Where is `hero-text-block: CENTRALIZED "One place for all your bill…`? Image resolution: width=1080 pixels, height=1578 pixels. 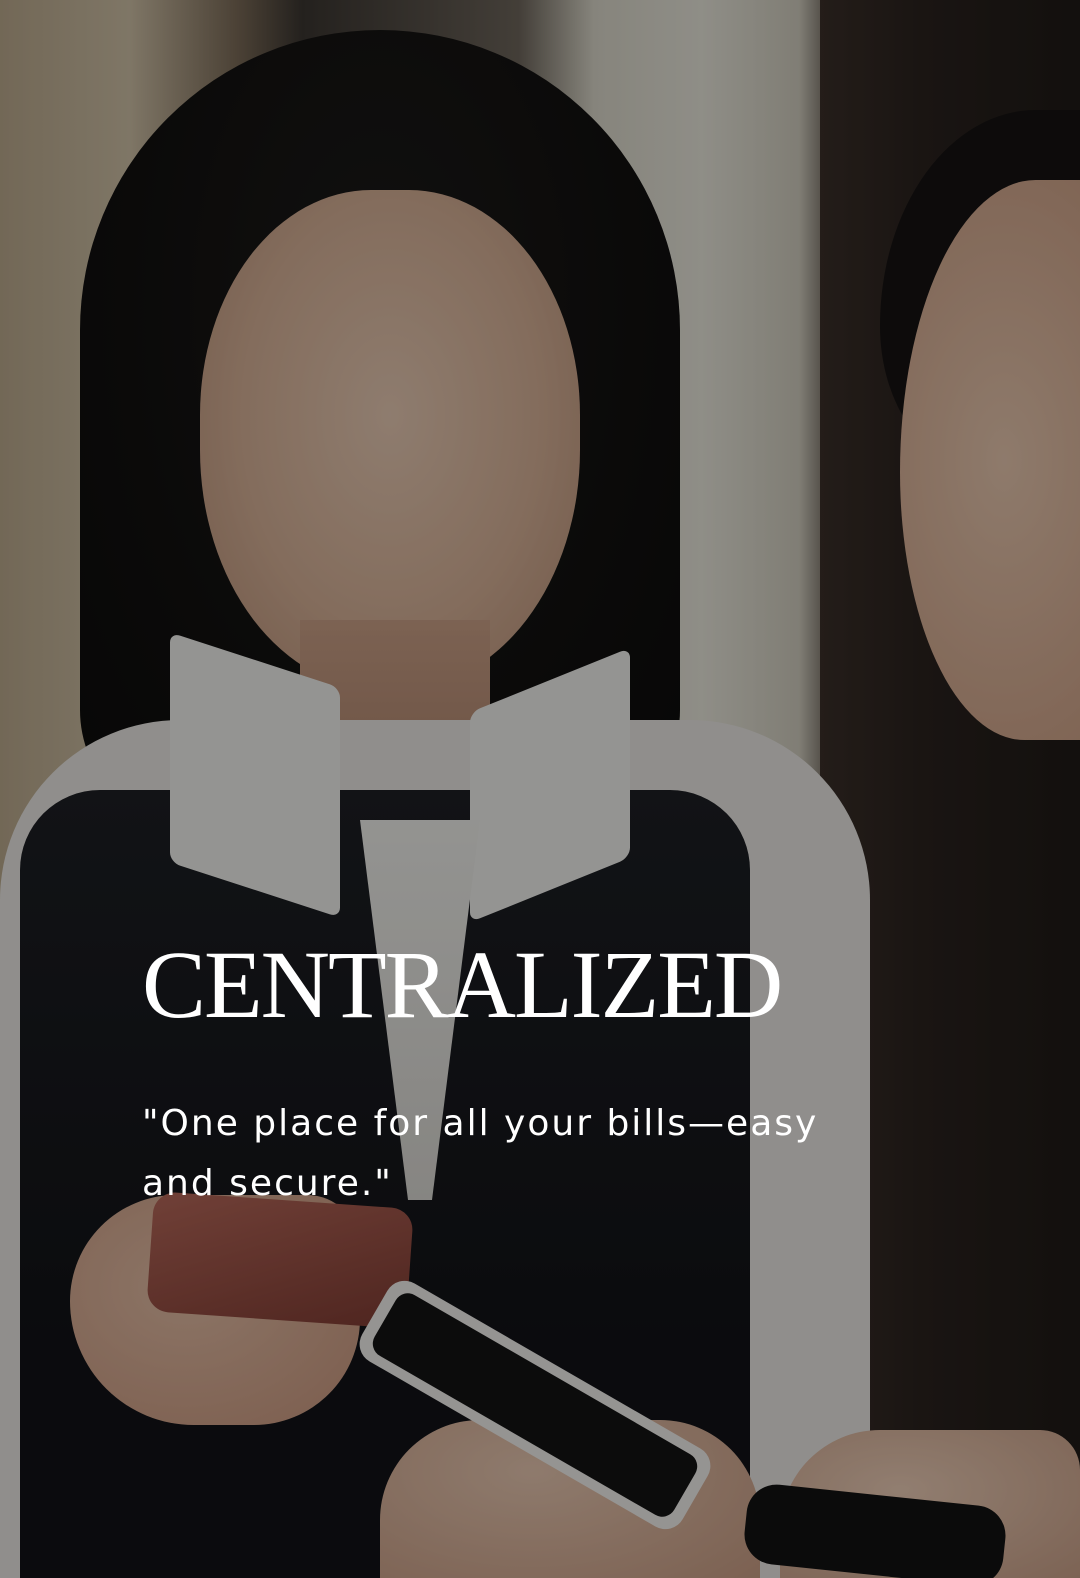 hero-text-block: CENTRALIZED "One place for all your bill… is located at coordinates (522, 1072).